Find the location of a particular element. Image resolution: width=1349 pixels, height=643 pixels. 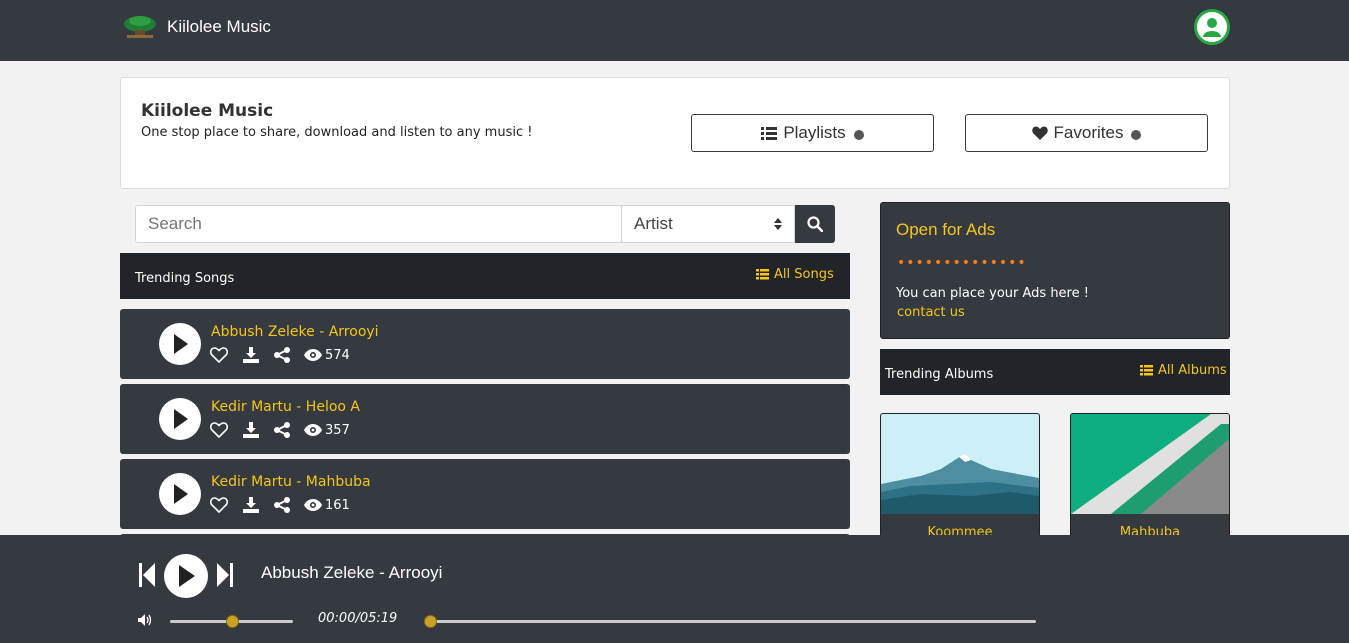

view-count-value: 574 is located at coordinates (337, 355).